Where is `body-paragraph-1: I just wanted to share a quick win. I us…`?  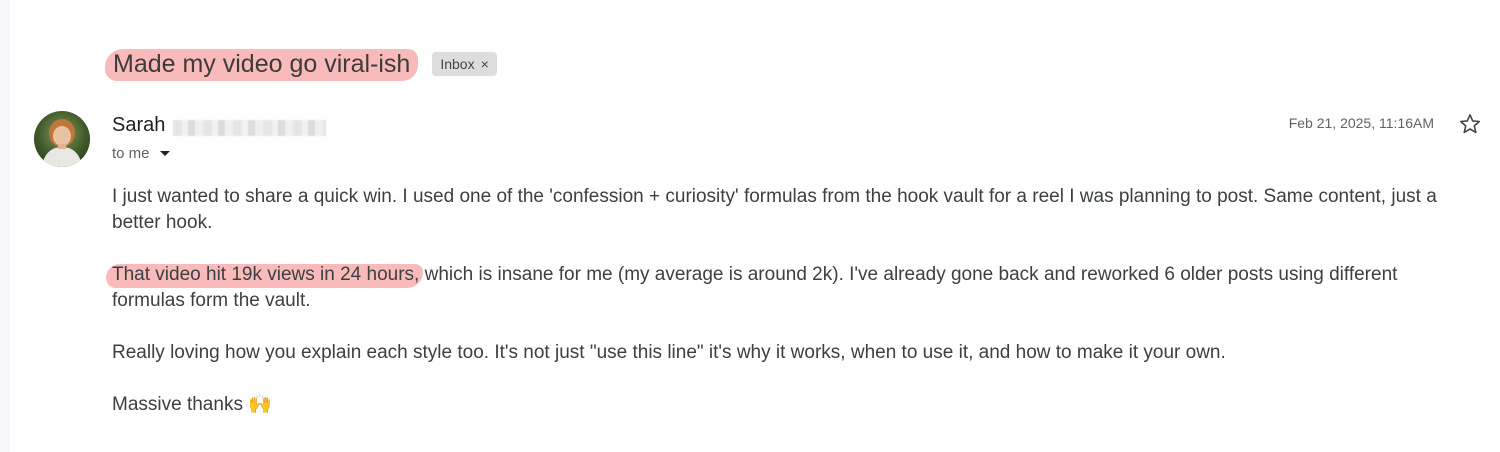
body-paragraph-1: I just wanted to share a quick win. I us… is located at coordinates (774, 209).